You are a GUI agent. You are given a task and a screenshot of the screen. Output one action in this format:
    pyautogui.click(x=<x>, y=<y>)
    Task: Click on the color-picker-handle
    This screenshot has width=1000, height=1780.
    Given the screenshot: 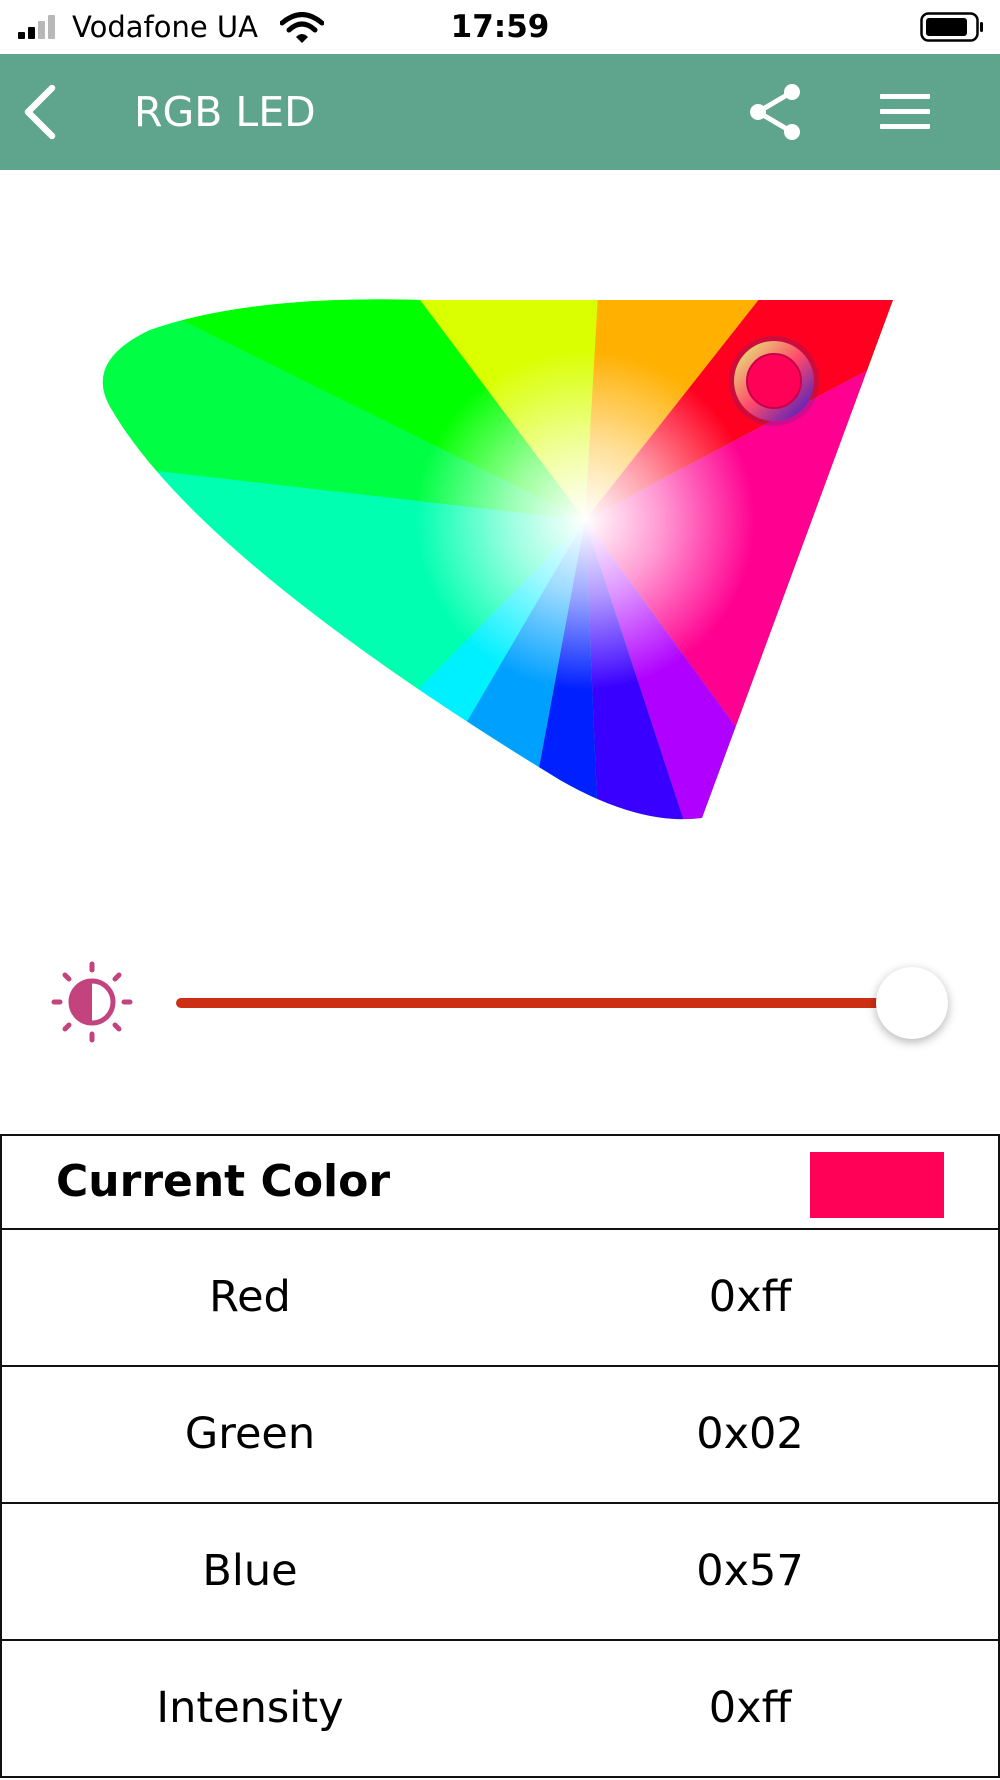 What is the action you would take?
    pyautogui.click(x=774, y=381)
    